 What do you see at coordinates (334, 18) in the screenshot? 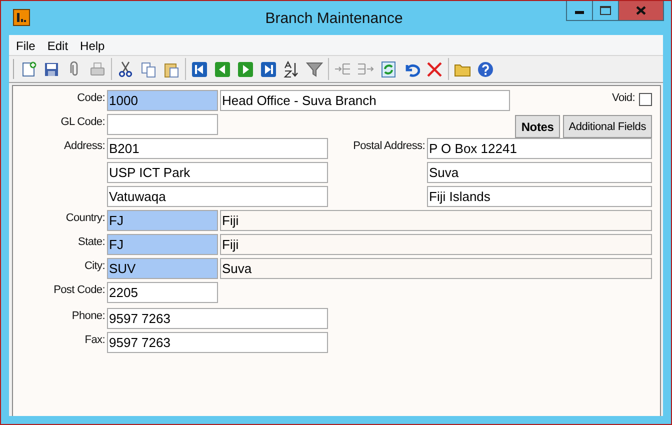
I see `window-title: Branch Maintenance` at bounding box center [334, 18].